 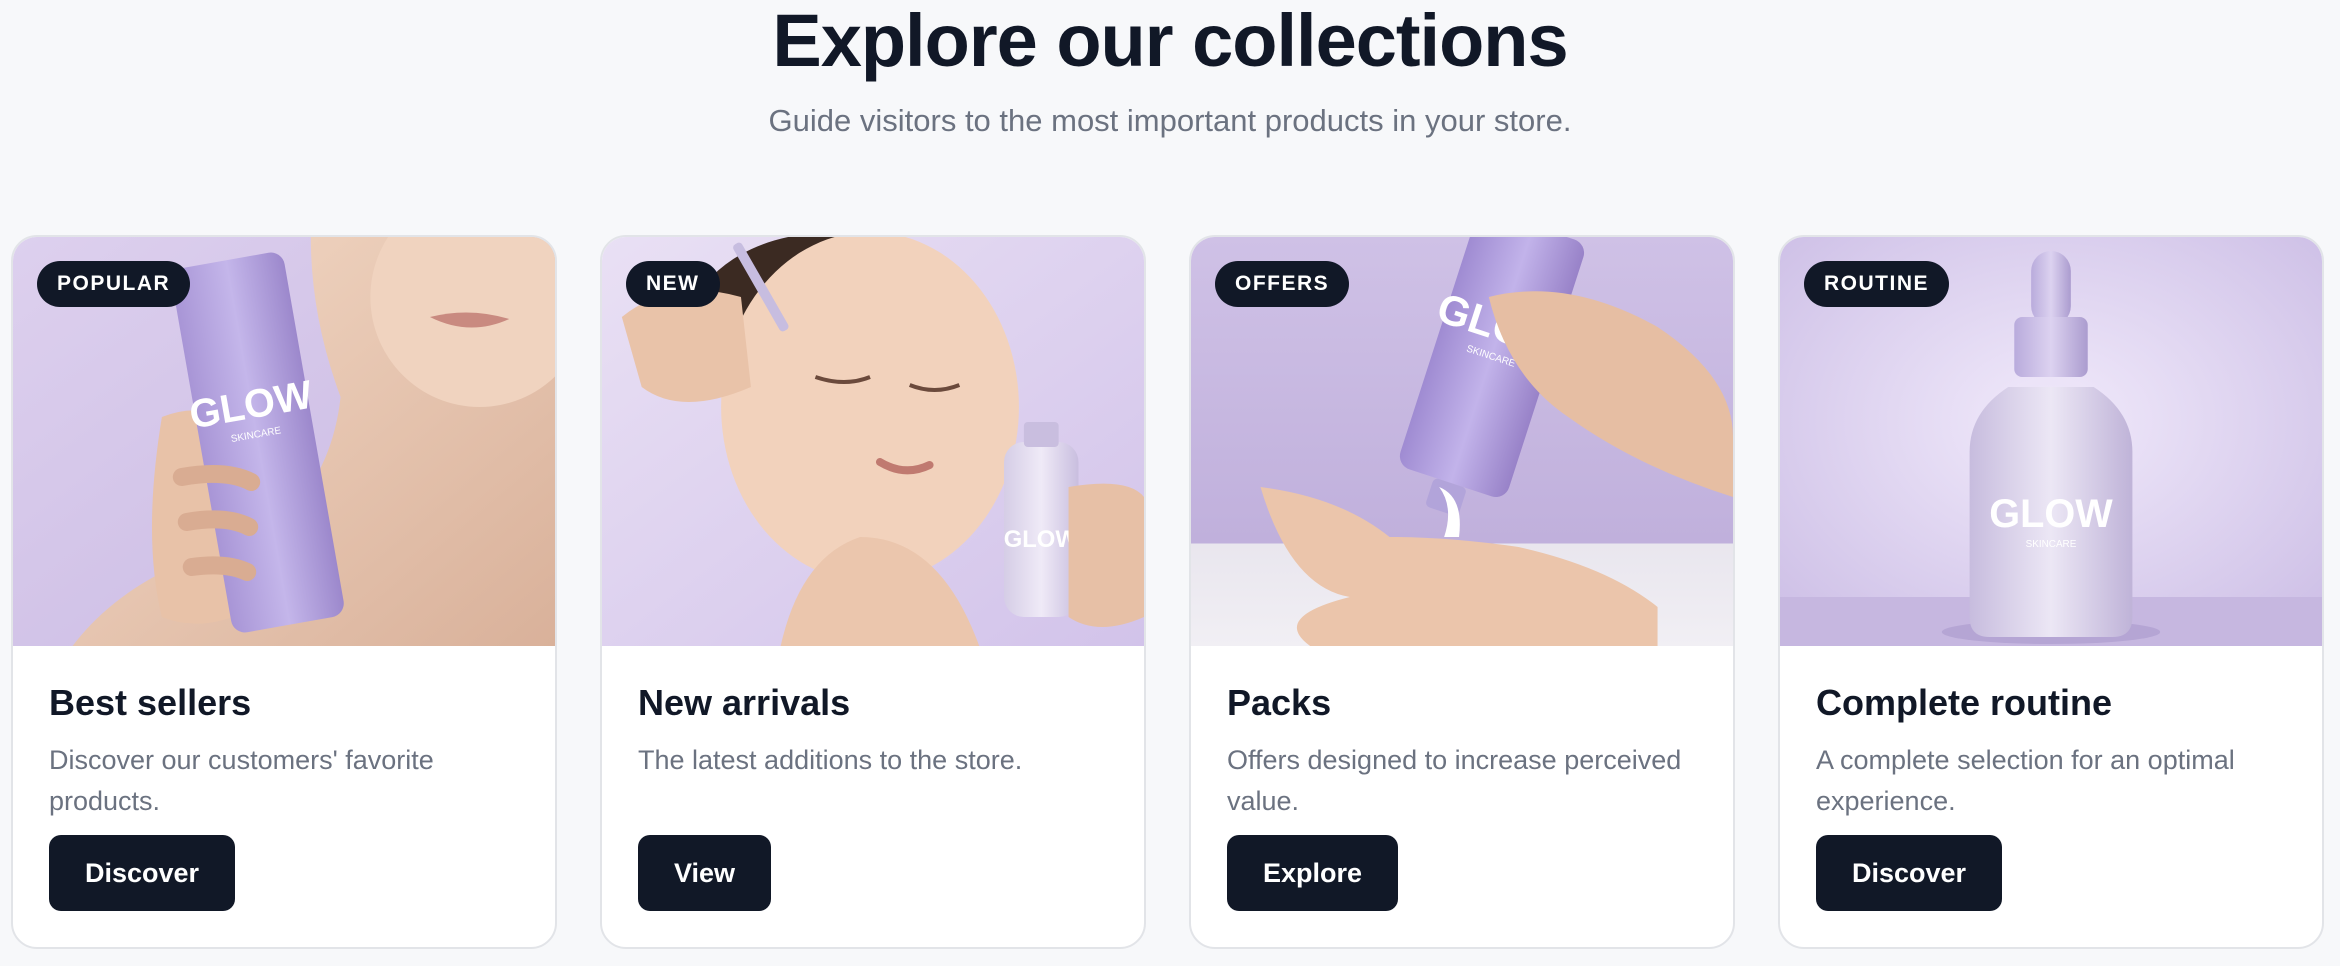 I want to click on view-button: View, so click(x=705, y=873).